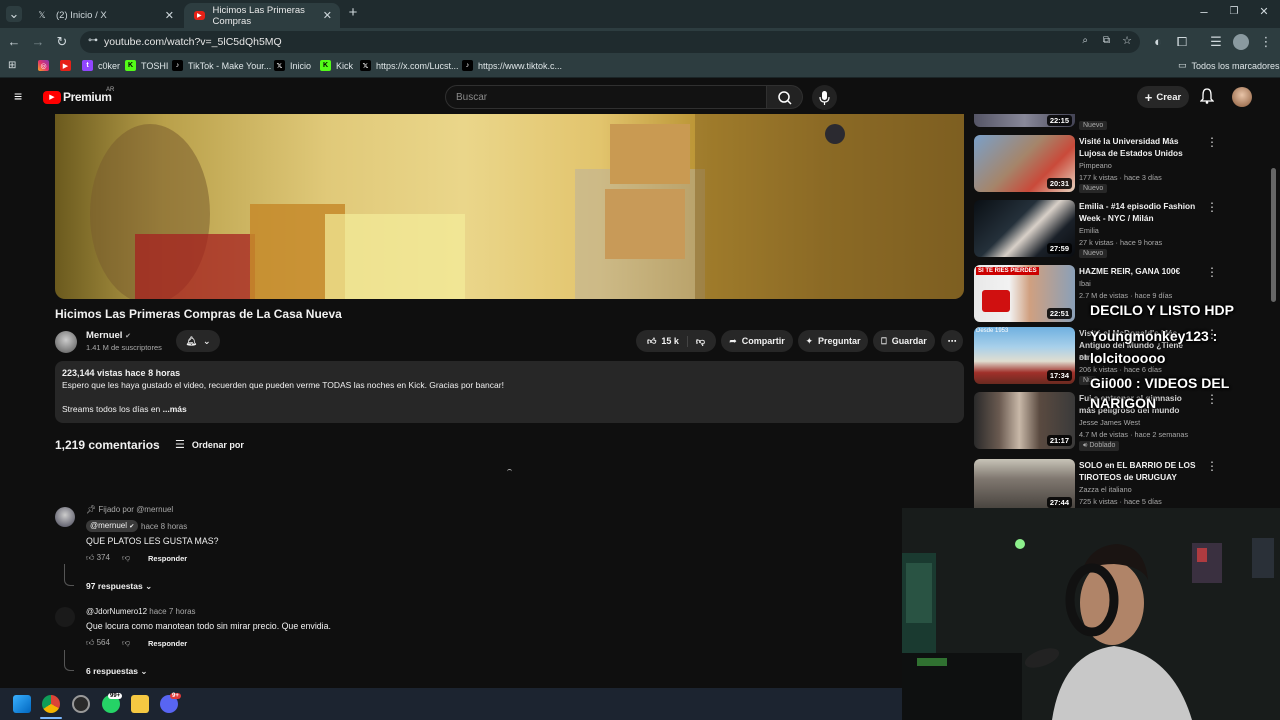 This screenshot has width=1280, height=720. I want to click on window-close-icon: ✕, so click(1264, 12).